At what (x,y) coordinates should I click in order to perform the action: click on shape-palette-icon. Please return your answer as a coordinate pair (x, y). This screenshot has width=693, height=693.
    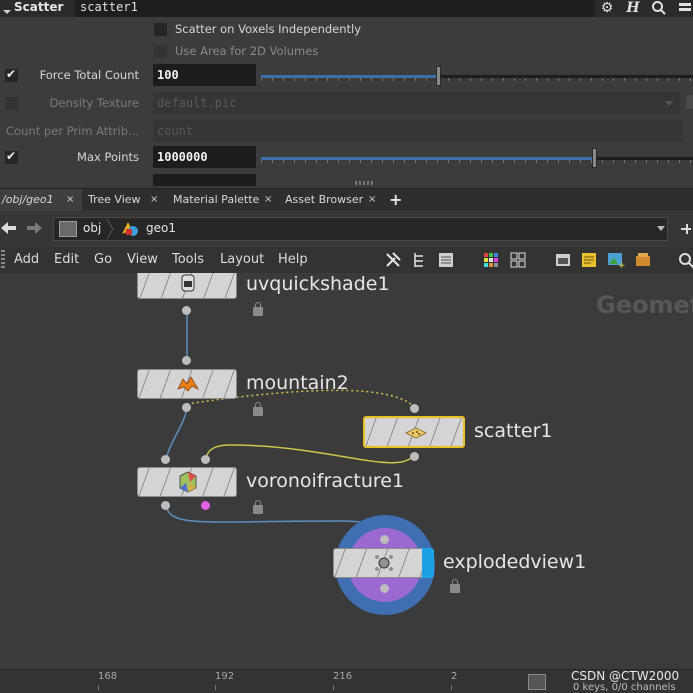
    Looking at the image, I should click on (518, 260).